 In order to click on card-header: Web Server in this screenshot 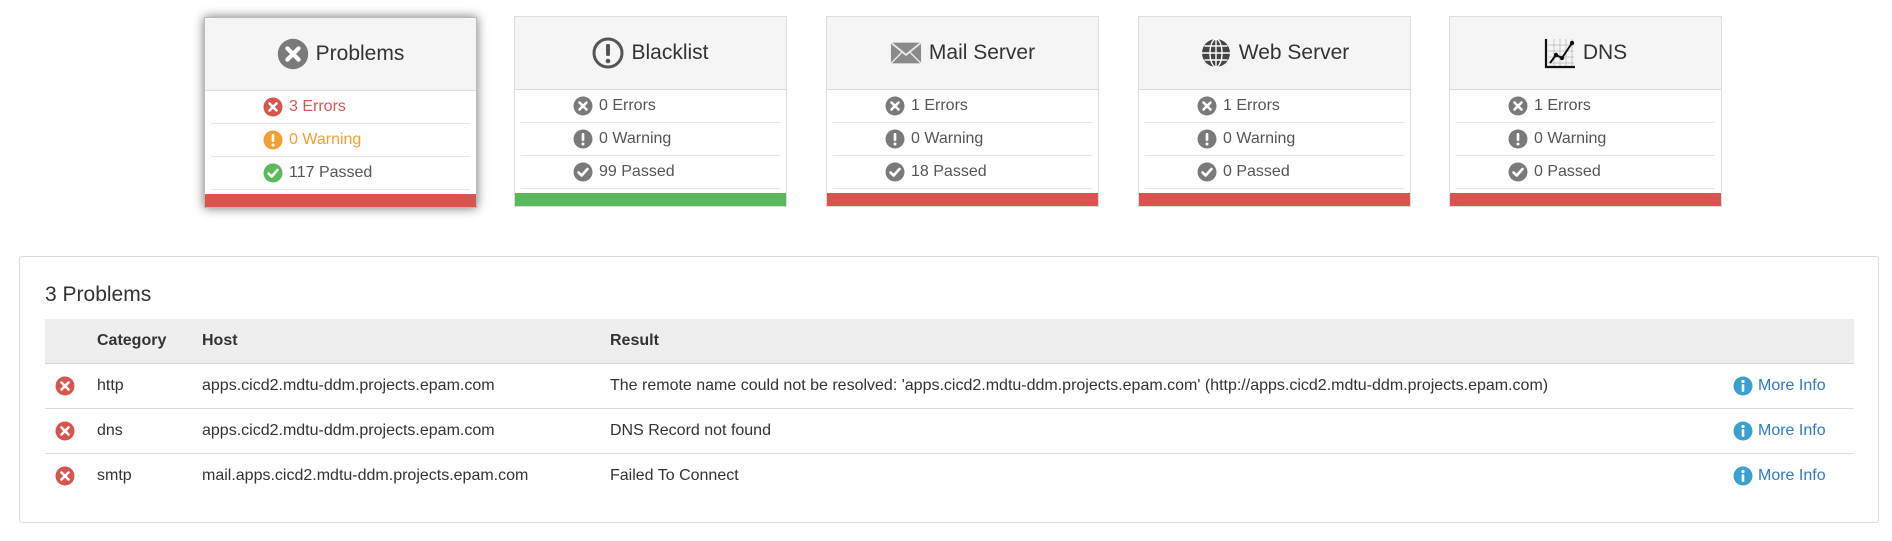, I will do `click(1274, 53)`.